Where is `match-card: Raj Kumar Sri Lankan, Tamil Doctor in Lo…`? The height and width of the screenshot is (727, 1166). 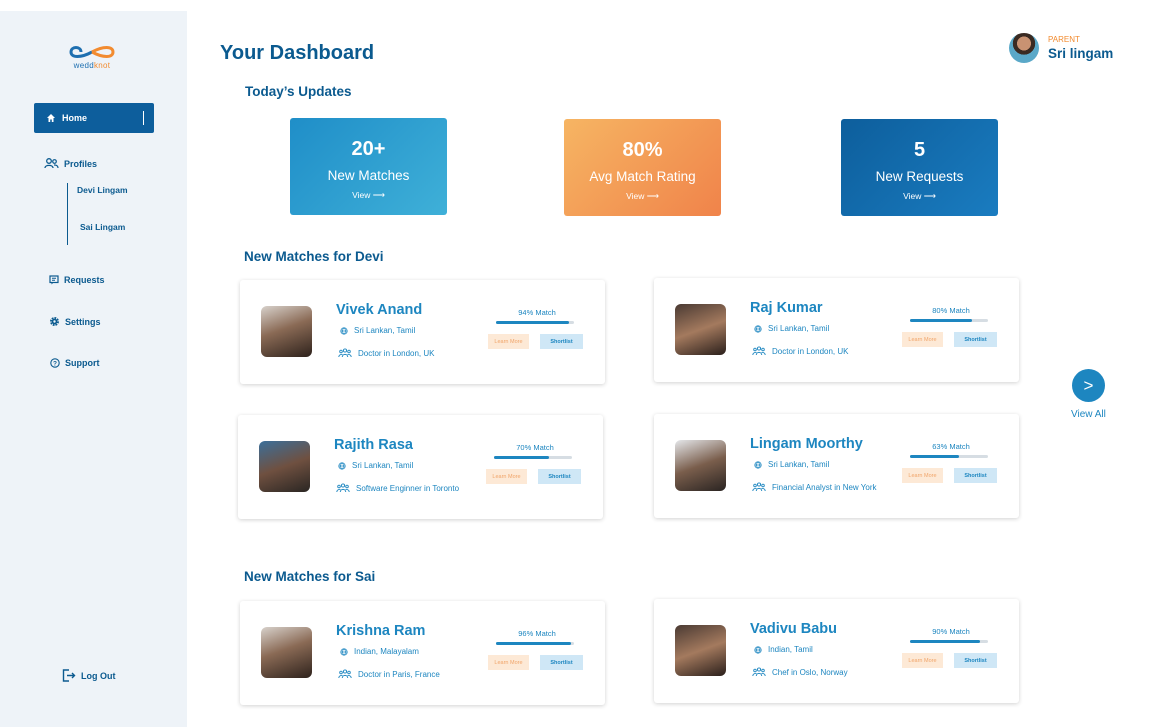
match-card: Raj Kumar Sri Lankan, Tamil Doctor in Lo… is located at coordinates (836, 330).